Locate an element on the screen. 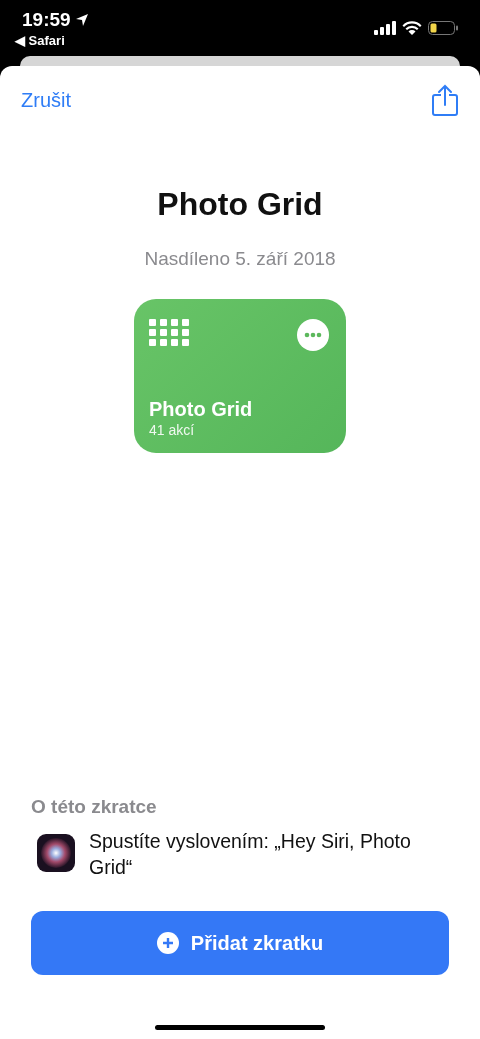 The height and width of the screenshot is (1039, 480). section-heading: O této zkratce is located at coordinates (94, 807).